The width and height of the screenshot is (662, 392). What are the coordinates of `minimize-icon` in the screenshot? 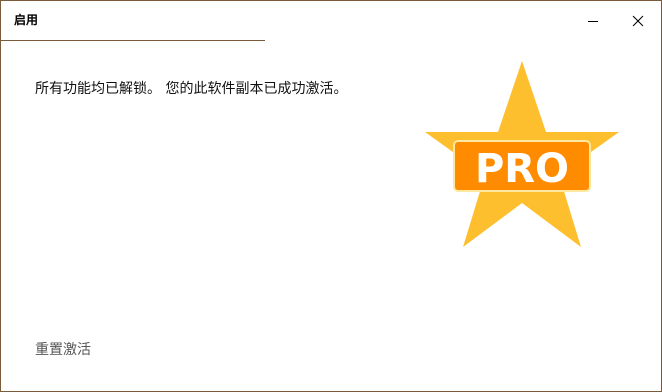 It's located at (593, 21).